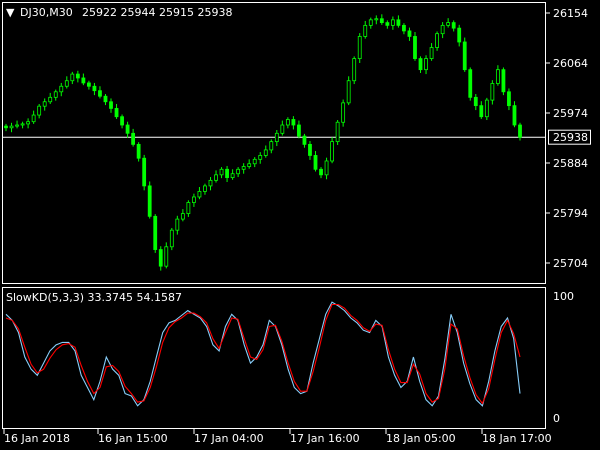  Describe the element at coordinates (563, 357) in the screenshot. I see `indicator-axis: 100 0` at that location.